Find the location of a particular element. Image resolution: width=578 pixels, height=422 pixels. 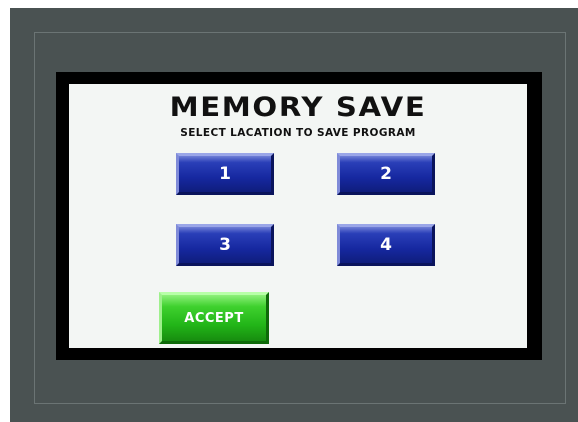

memory-slot-2-button: 2 is located at coordinates (386, 174).